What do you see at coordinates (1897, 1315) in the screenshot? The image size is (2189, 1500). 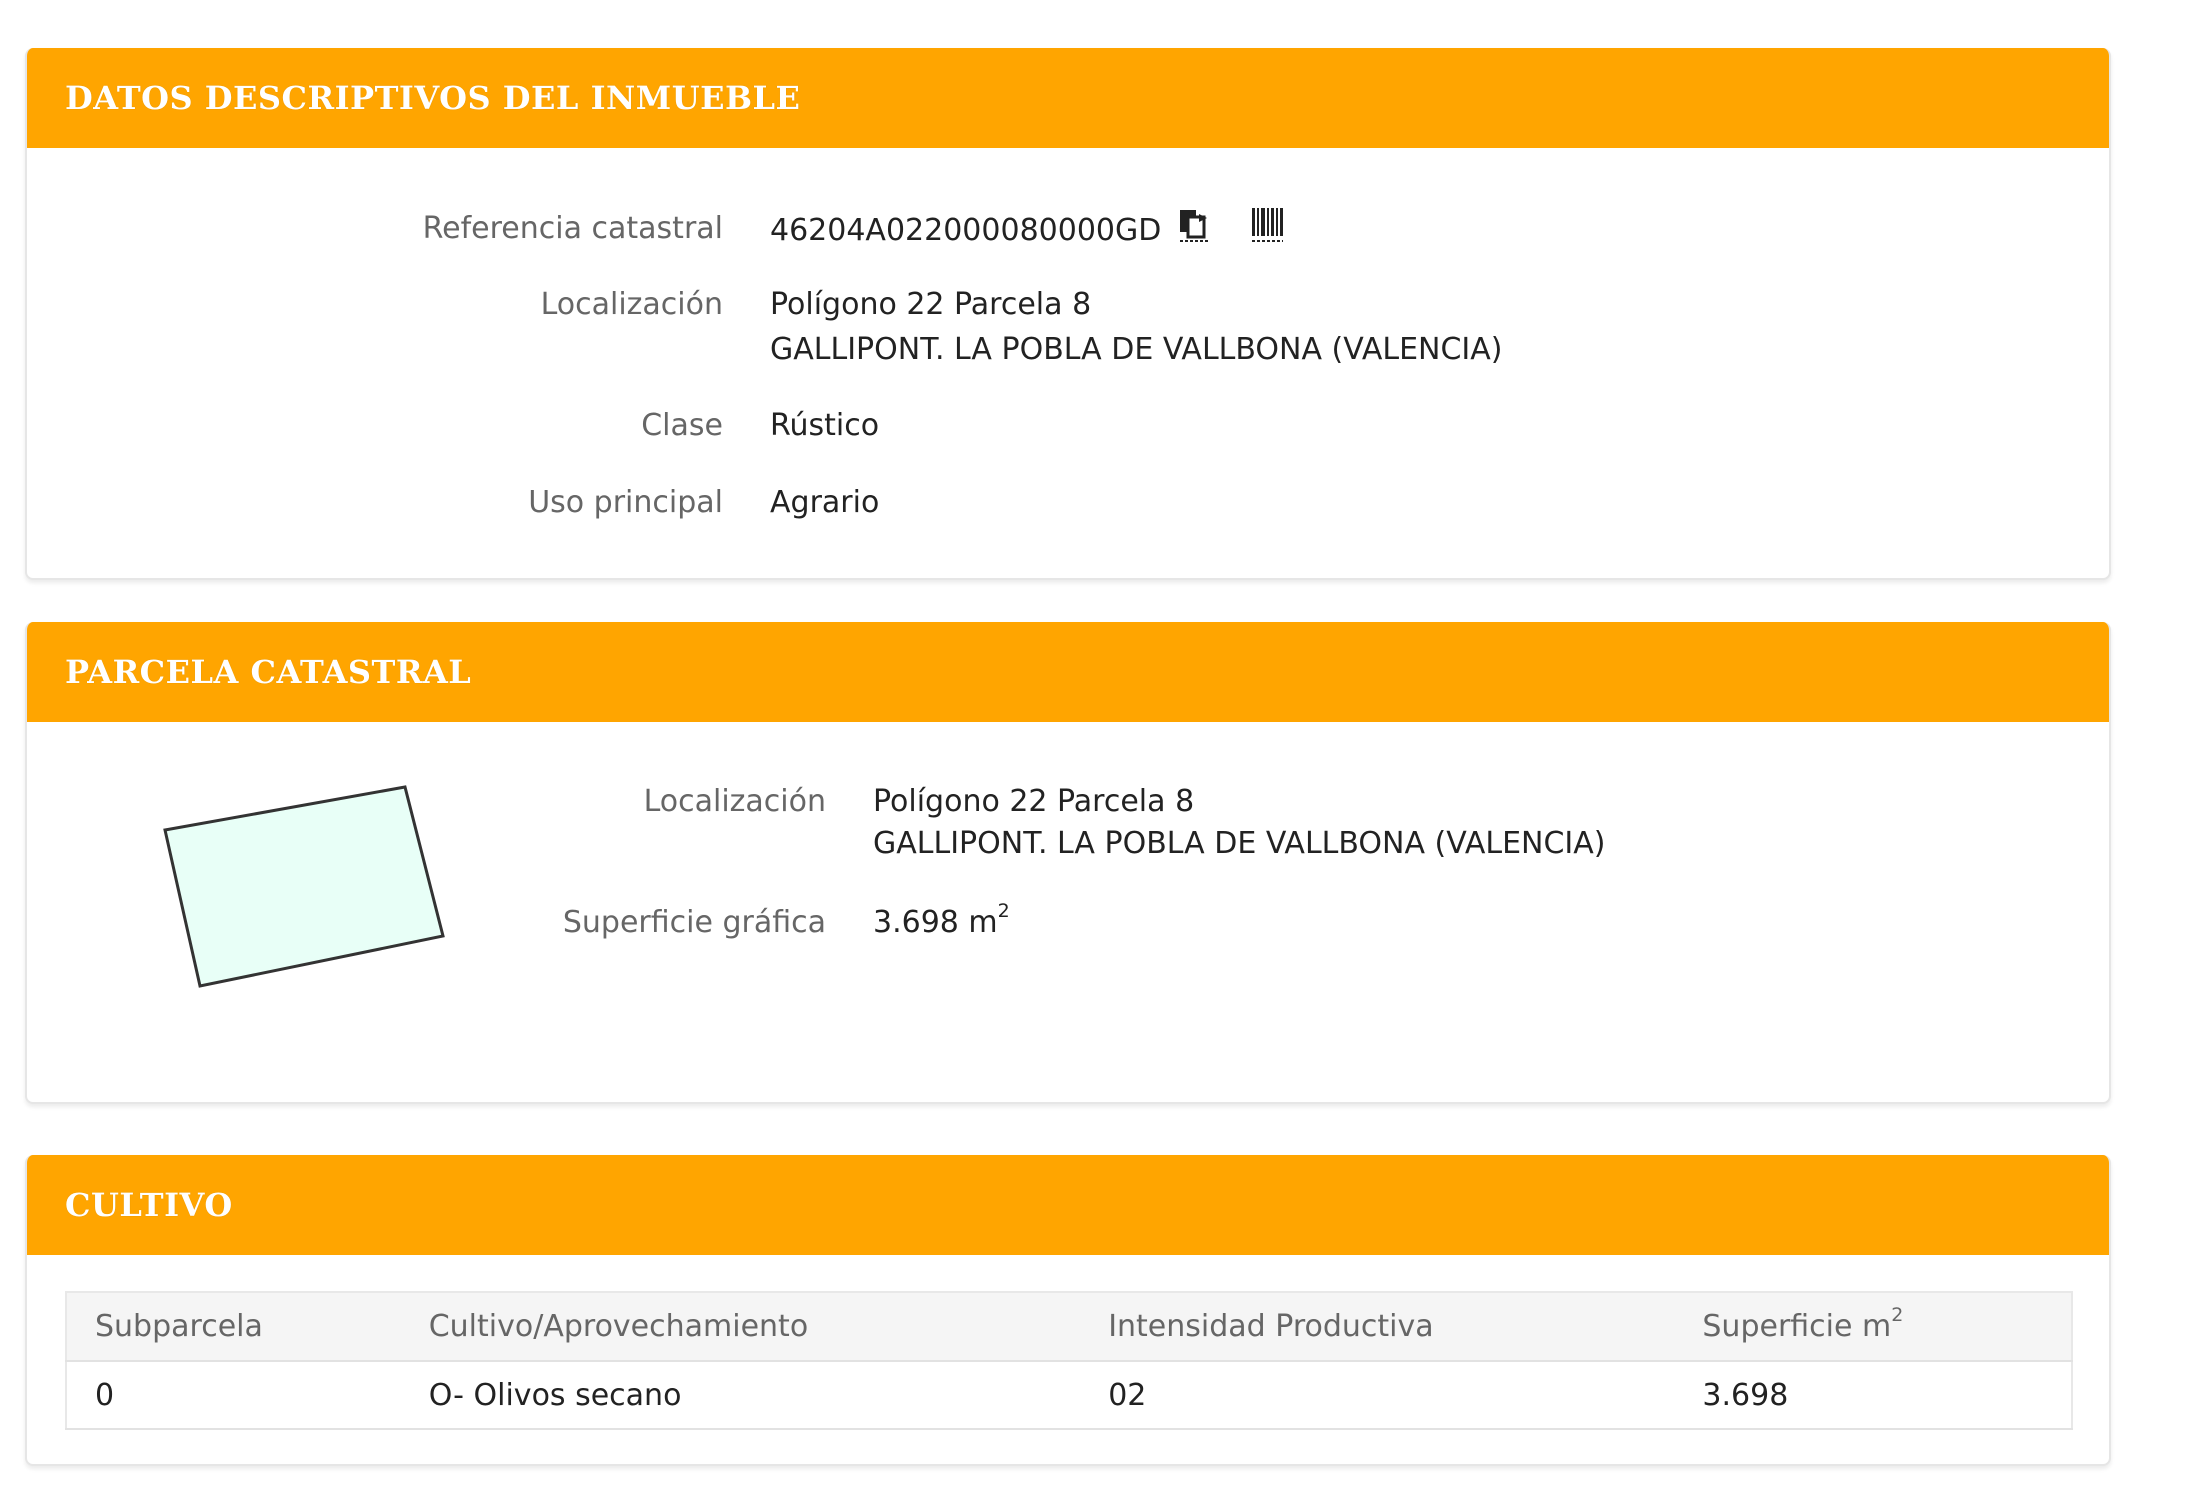 I see `header-superficie-sup: 2` at bounding box center [1897, 1315].